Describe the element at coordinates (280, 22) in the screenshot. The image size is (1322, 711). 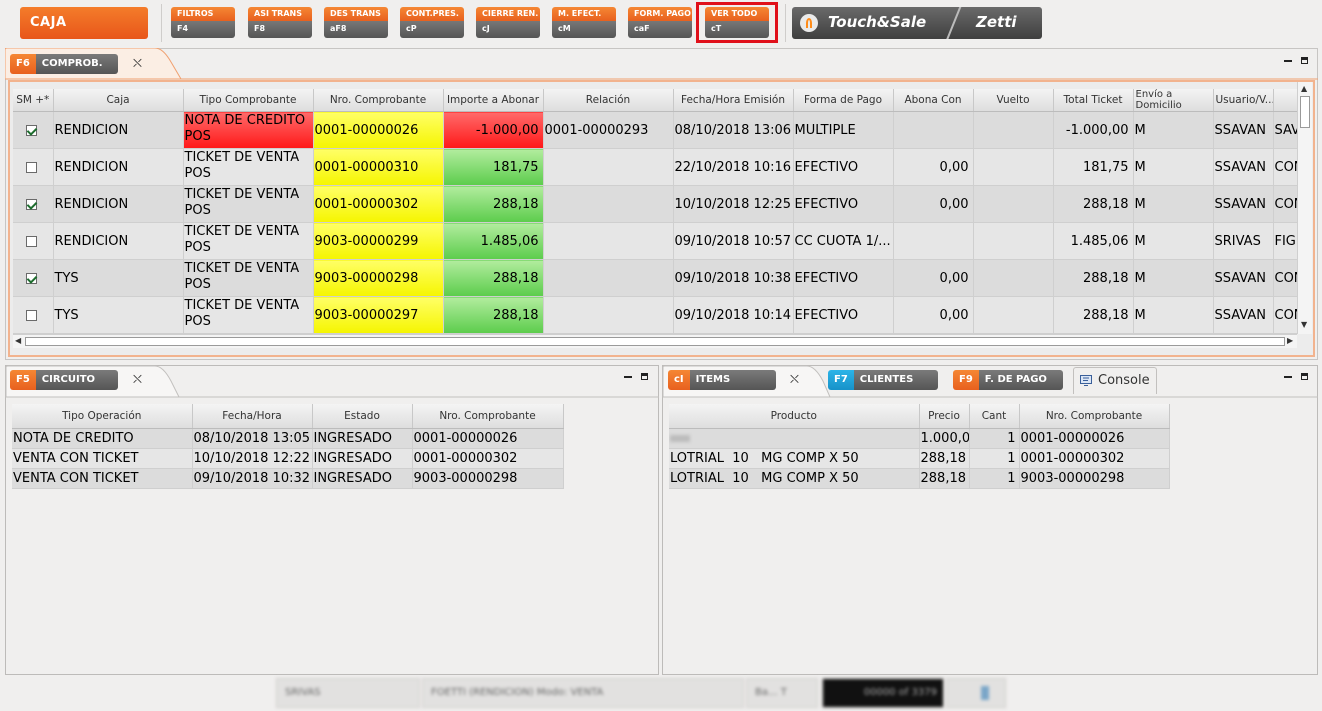
I see `asi-trans-button: ASI TRANS F8` at that location.